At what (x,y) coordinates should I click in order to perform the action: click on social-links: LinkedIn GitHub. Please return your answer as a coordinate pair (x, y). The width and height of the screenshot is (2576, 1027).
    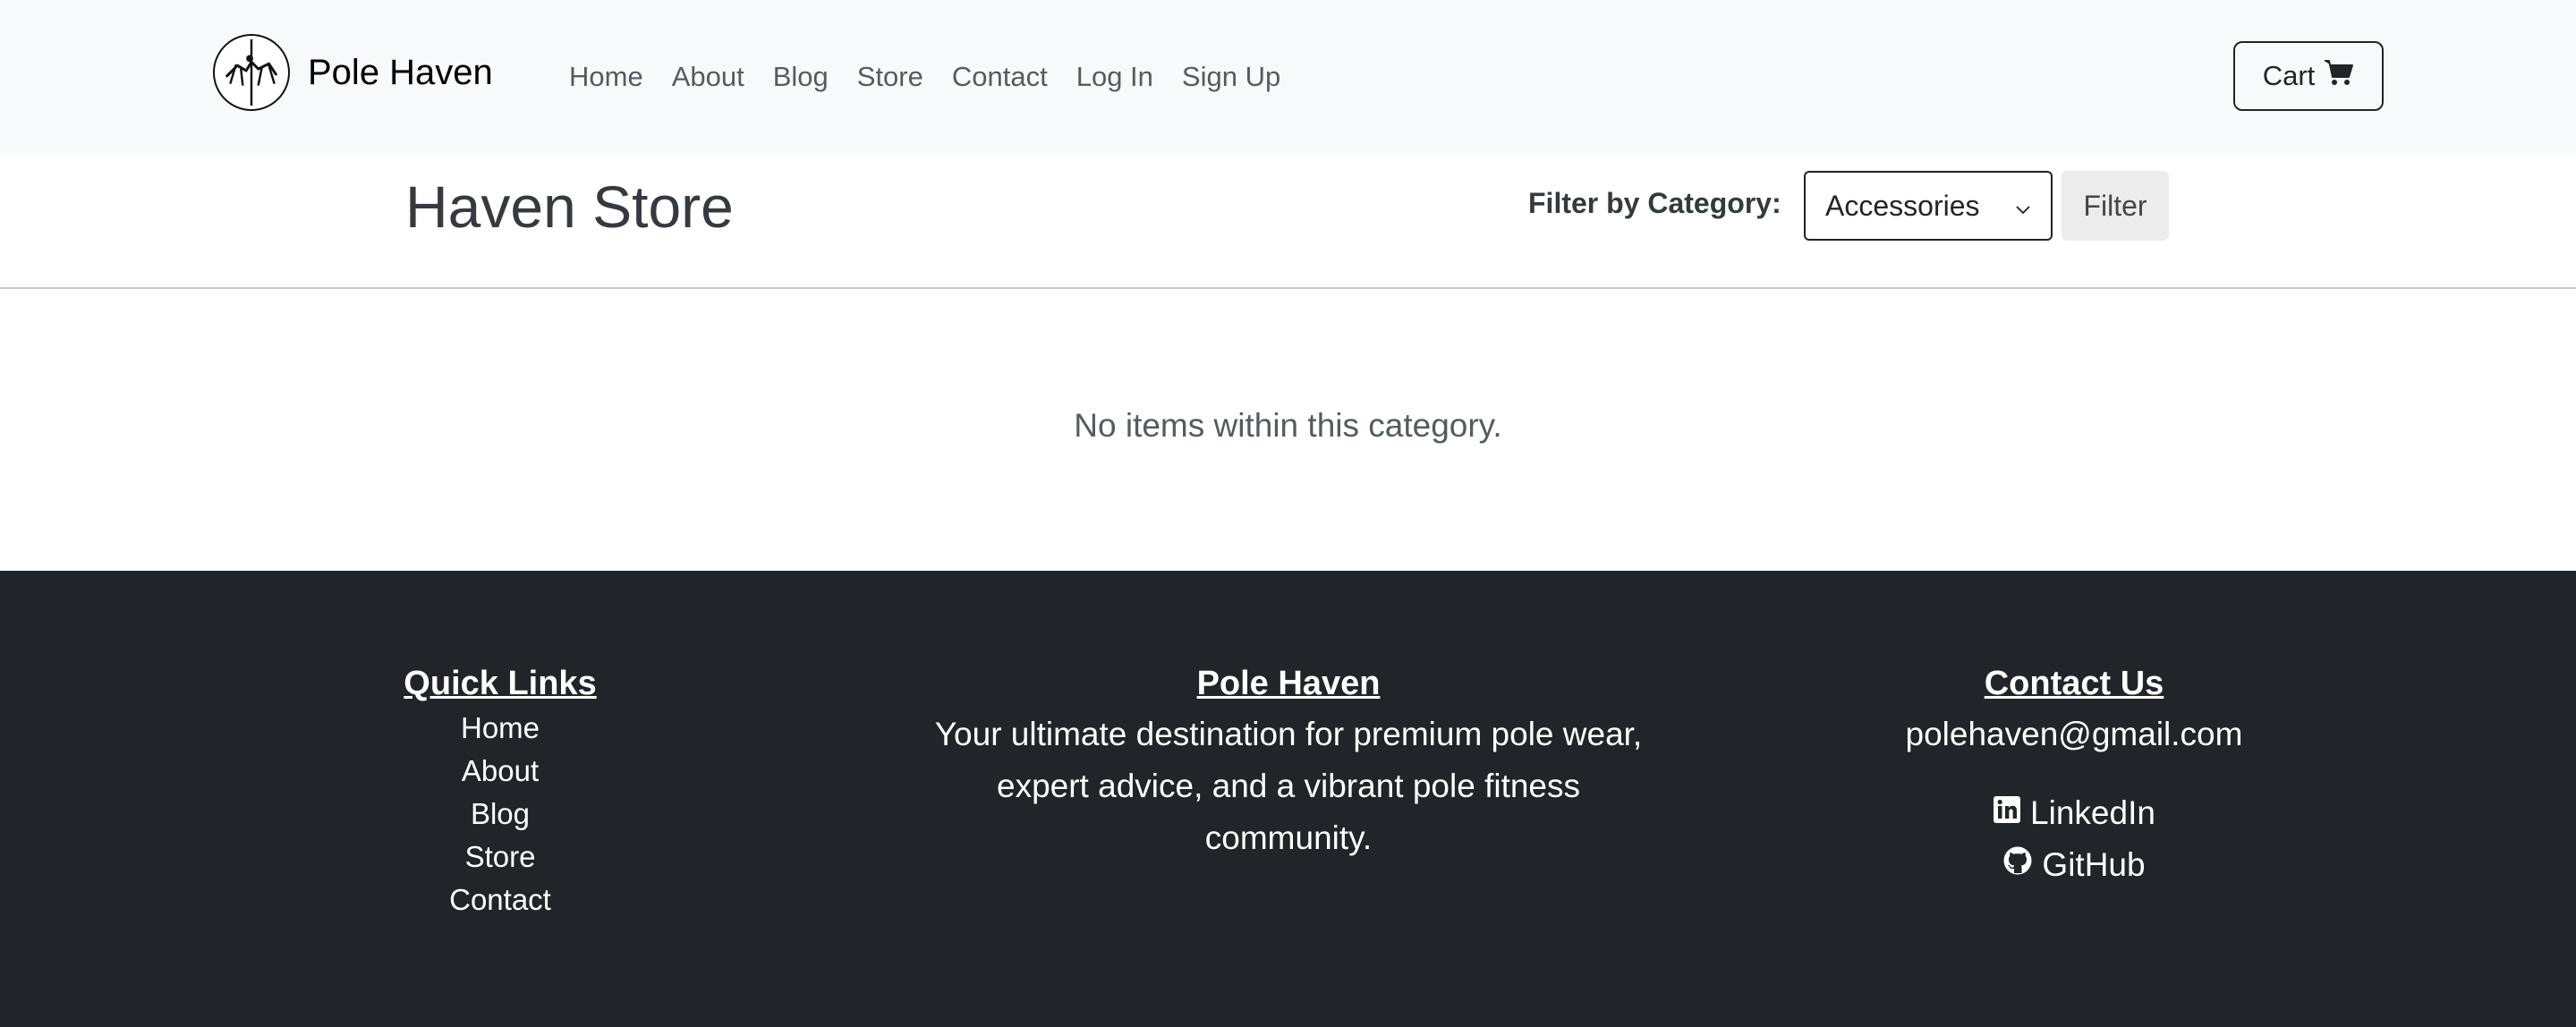
    Looking at the image, I should click on (2074, 839).